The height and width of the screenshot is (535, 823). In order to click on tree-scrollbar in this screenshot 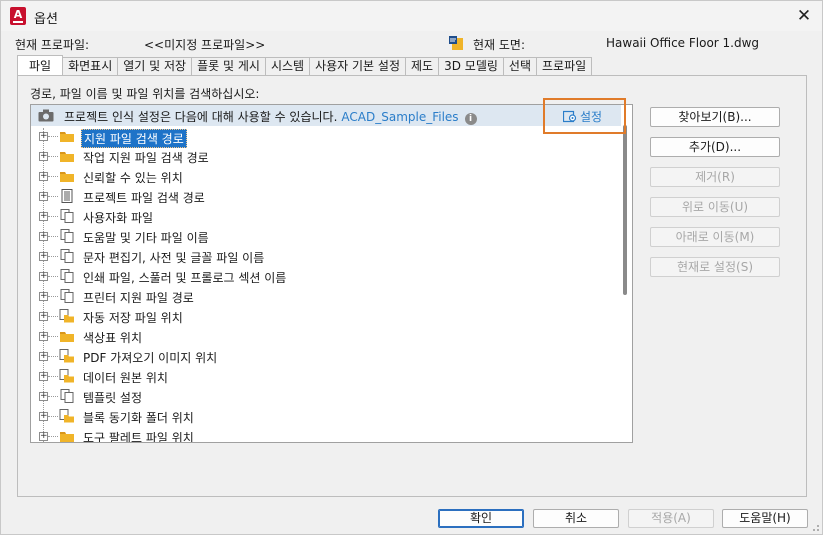, I will do `click(625, 210)`.